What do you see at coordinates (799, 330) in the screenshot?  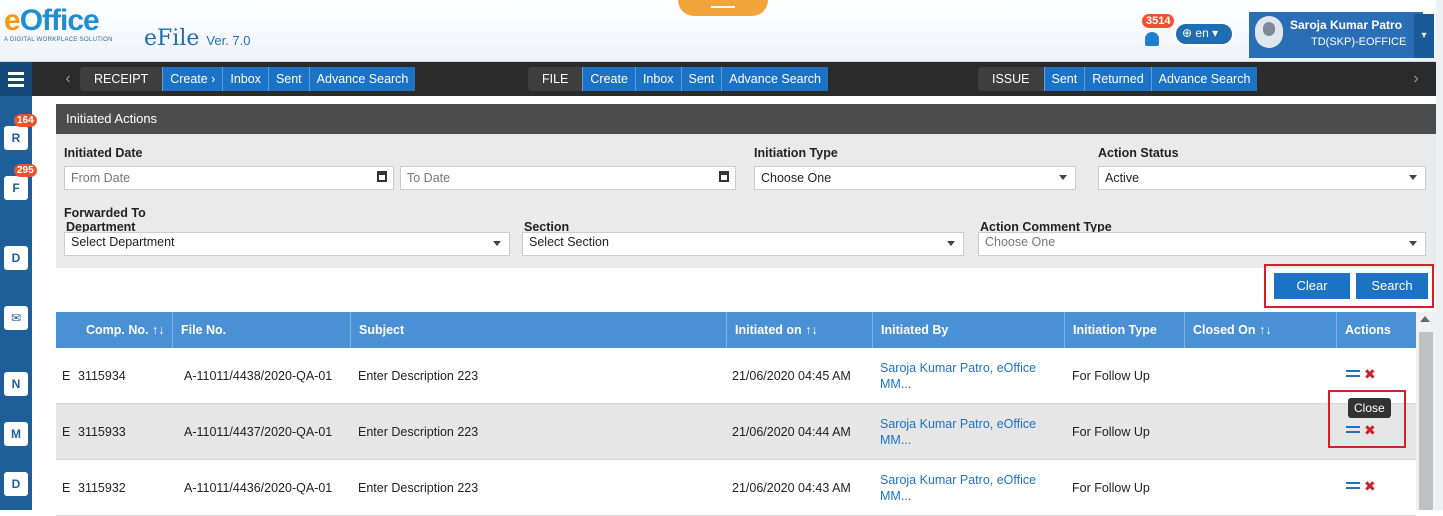 I see `col-initiated-on: Initiated on ↑↓` at bounding box center [799, 330].